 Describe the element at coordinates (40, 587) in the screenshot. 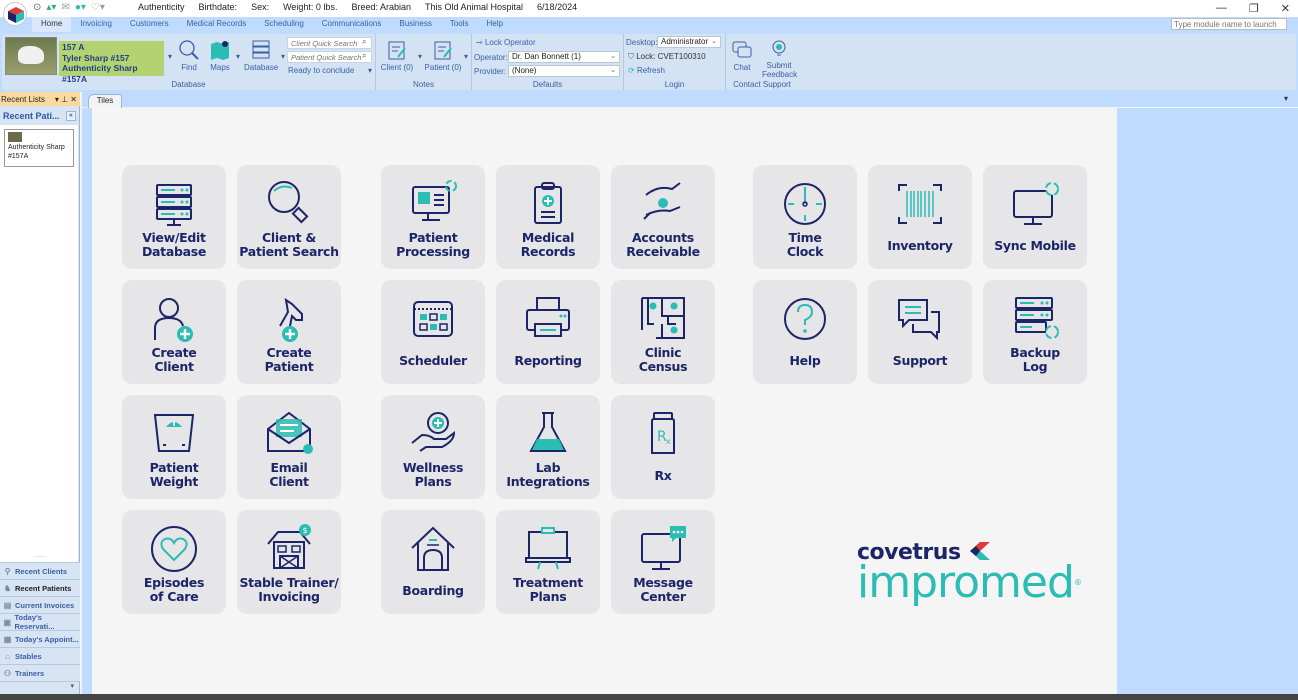

I see `sidebar-item-recent-patients: ♞ Recent Patients` at that location.